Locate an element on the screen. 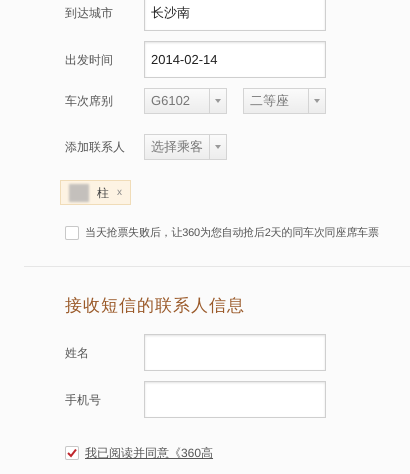  agreement-link: 我已阅读并同意《360高 is located at coordinates (149, 453).